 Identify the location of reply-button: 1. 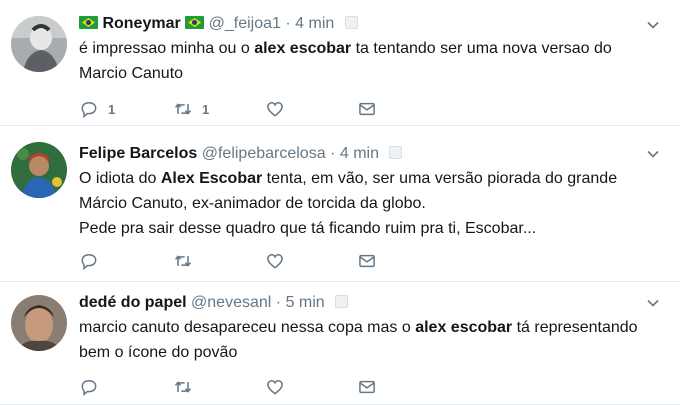
(97, 109).